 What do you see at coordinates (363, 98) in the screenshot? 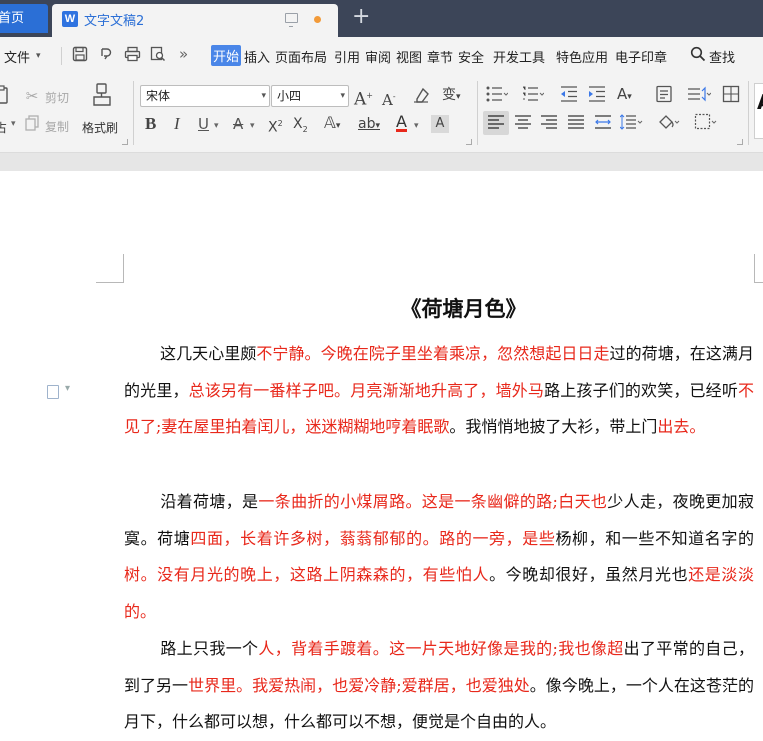
I see `grow-font-icon: A+` at bounding box center [363, 98].